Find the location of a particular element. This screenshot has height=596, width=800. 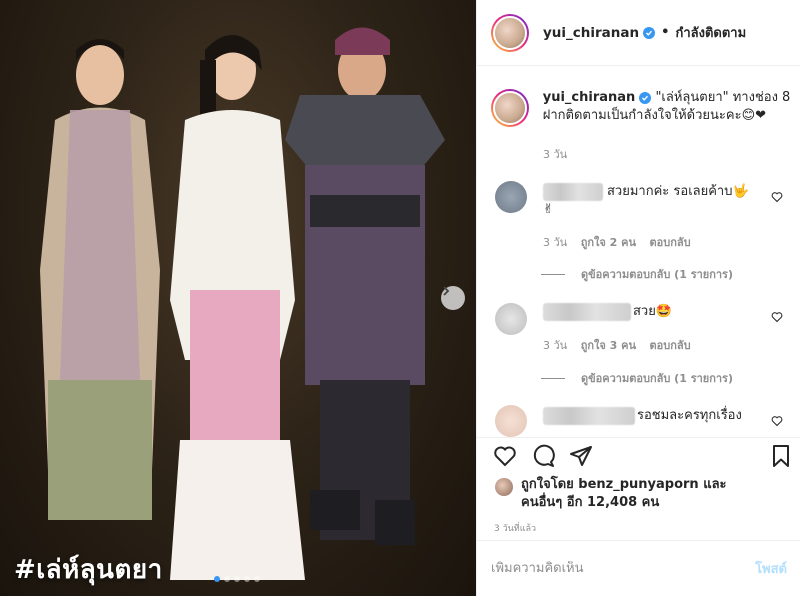

post-header: yui_chiranan • กำลังติดตาม is located at coordinates (638, 33).